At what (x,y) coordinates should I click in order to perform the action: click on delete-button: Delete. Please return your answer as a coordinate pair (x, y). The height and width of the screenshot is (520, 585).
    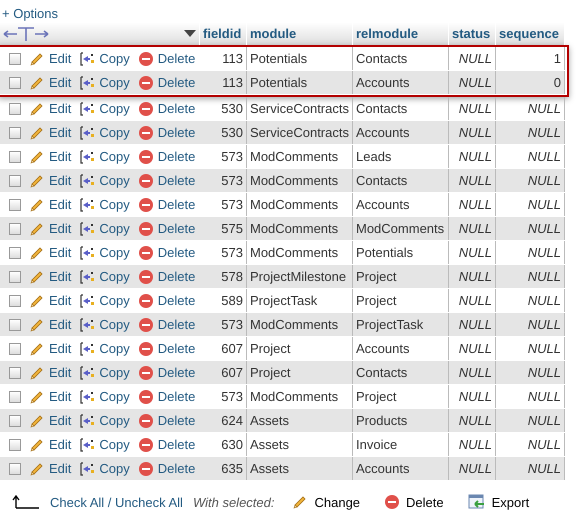
    Looking at the image, I should click on (414, 502).